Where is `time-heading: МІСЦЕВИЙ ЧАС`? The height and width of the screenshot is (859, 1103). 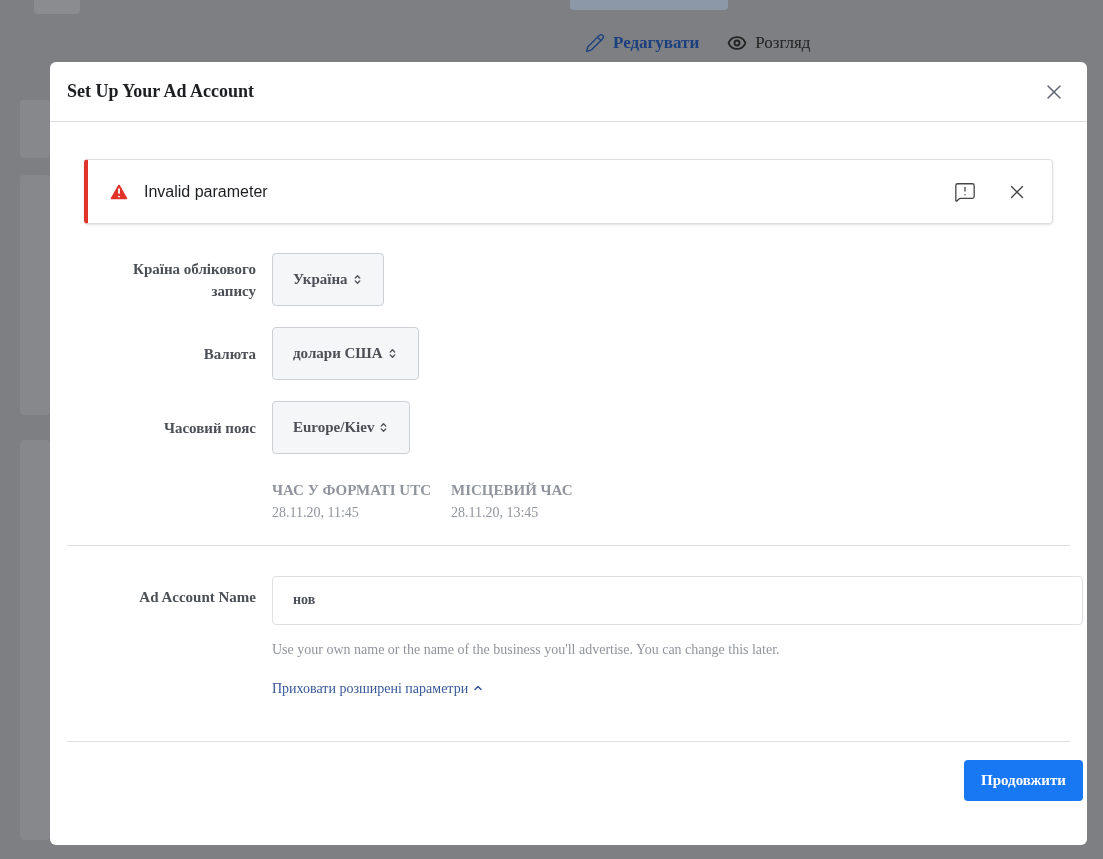 time-heading: МІСЦЕВИЙ ЧАС is located at coordinates (512, 490).